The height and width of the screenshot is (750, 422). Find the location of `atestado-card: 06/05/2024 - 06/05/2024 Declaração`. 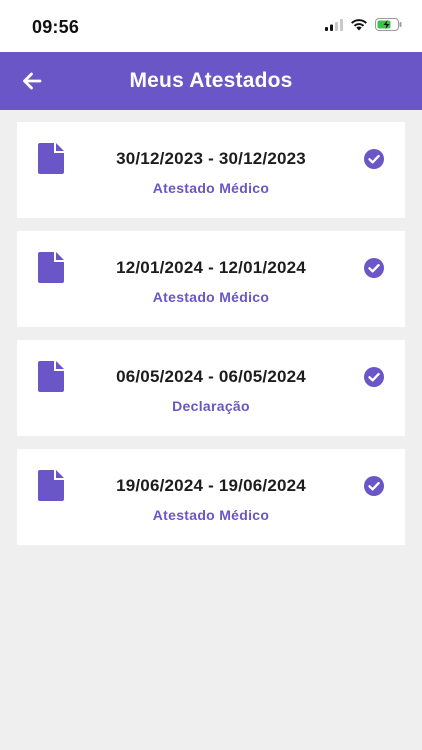

atestado-card: 06/05/2024 - 06/05/2024 Declaração is located at coordinates (211, 388).